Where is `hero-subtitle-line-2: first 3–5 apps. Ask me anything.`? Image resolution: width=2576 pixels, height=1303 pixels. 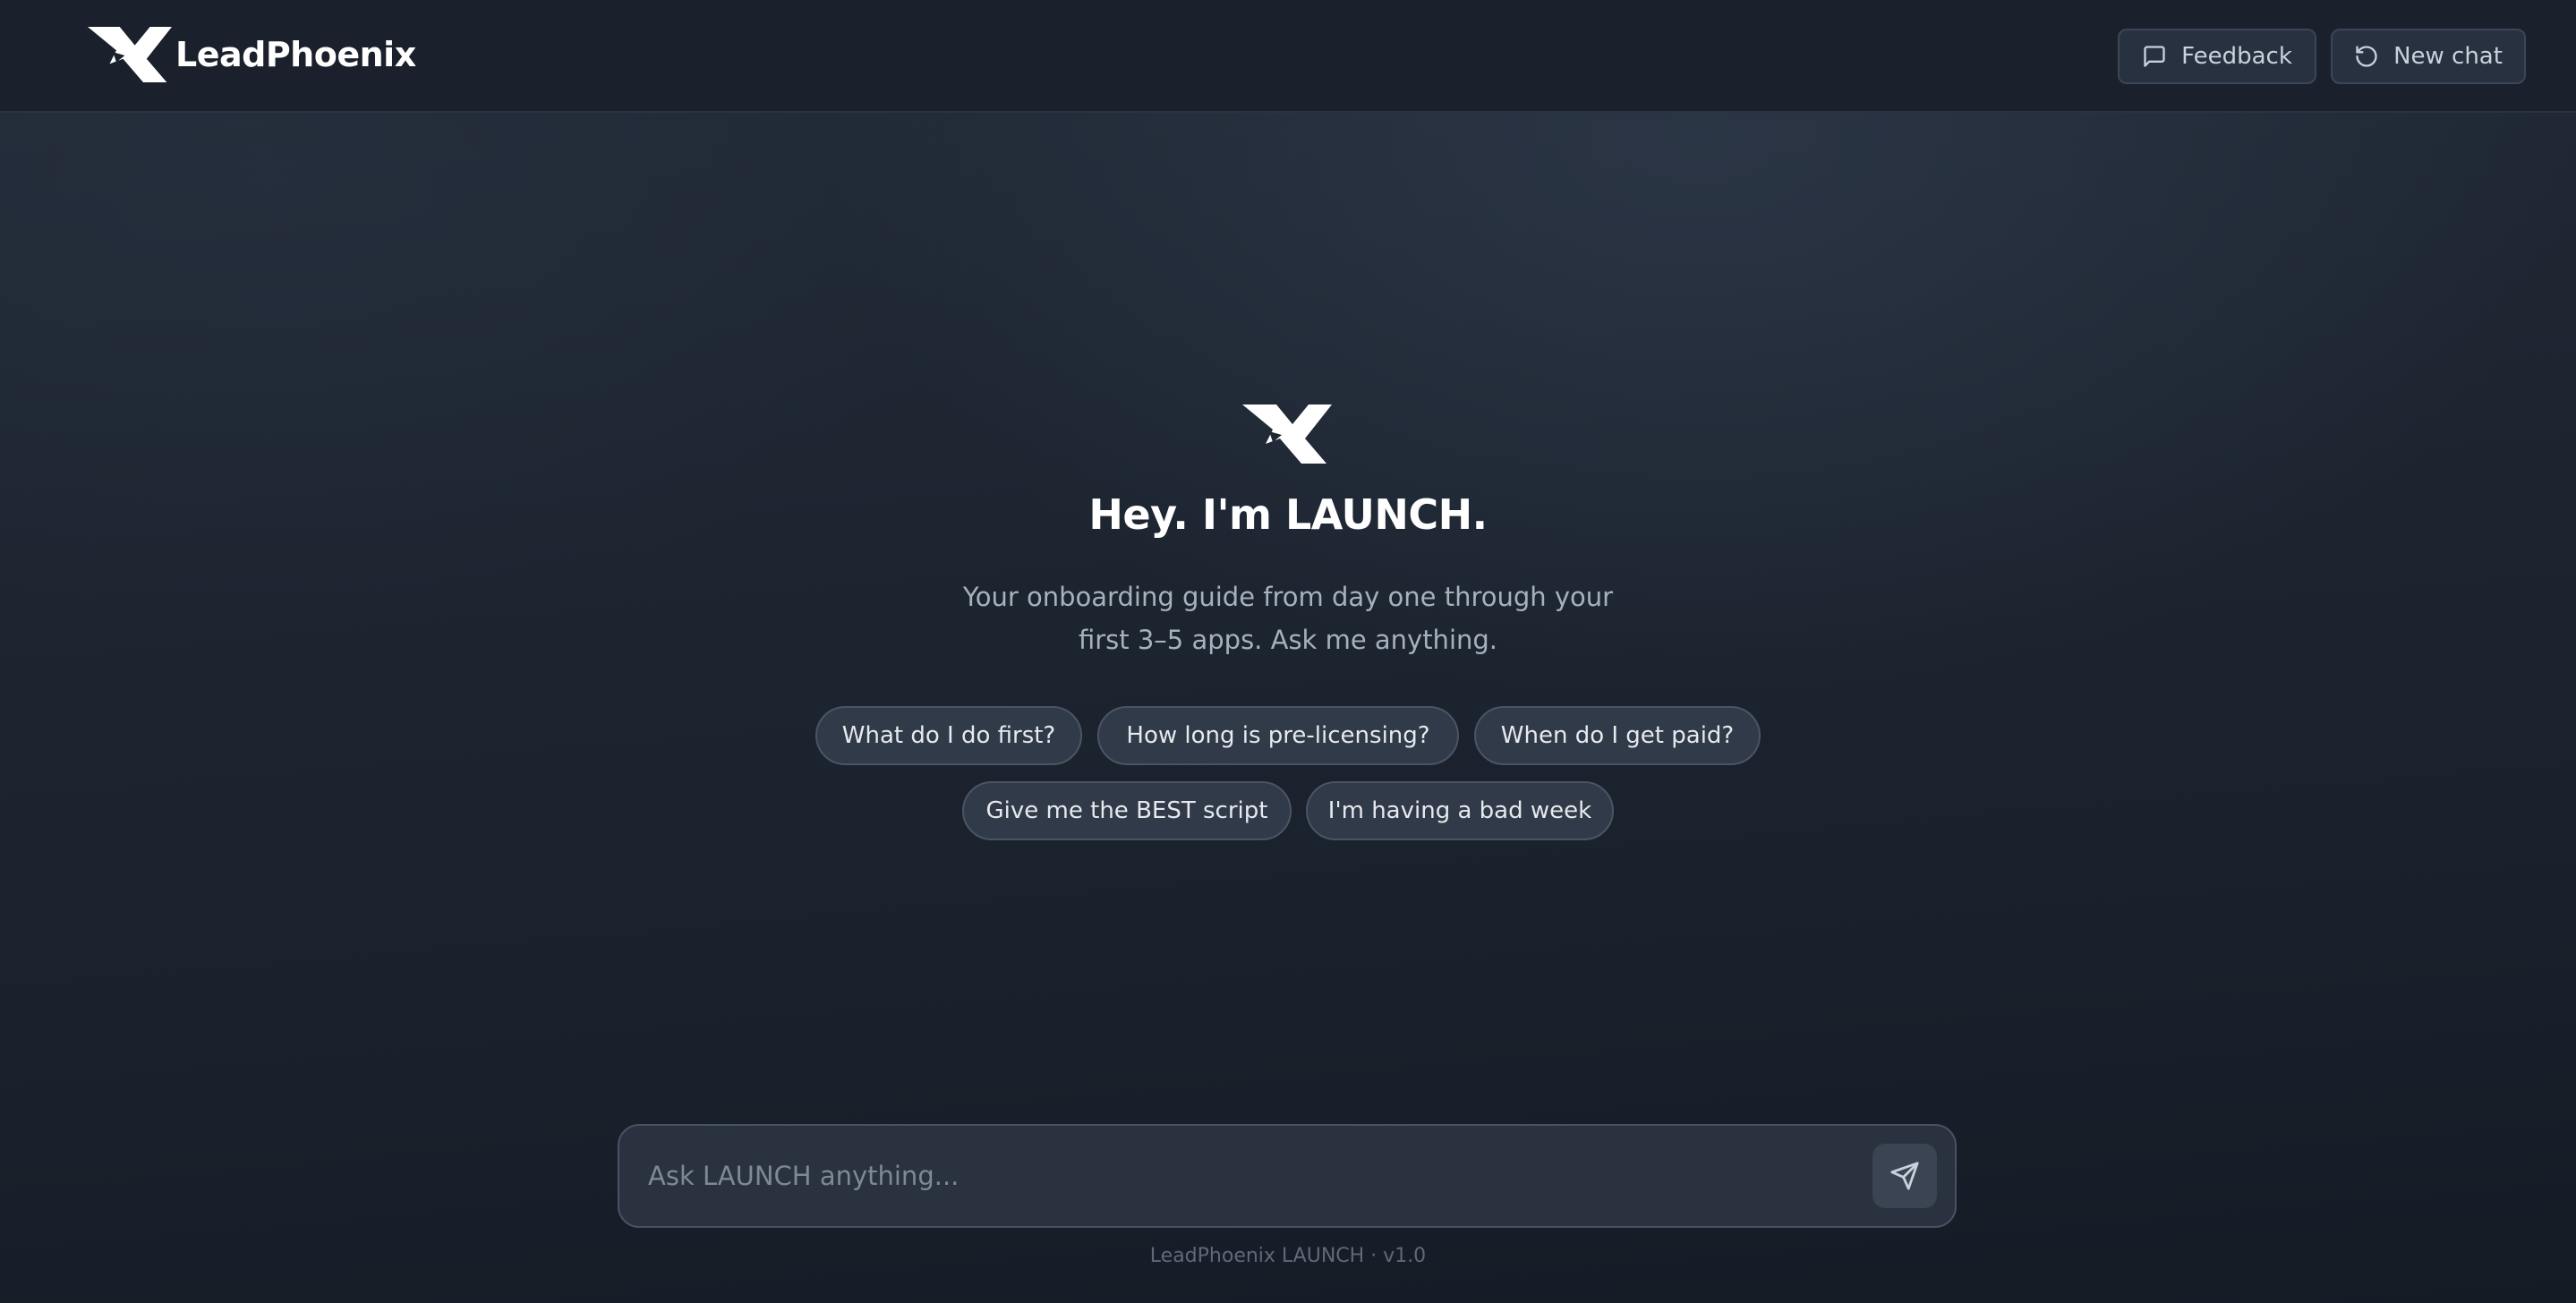 hero-subtitle-line-2: first 3–5 apps. Ask me anything. is located at coordinates (1288, 640).